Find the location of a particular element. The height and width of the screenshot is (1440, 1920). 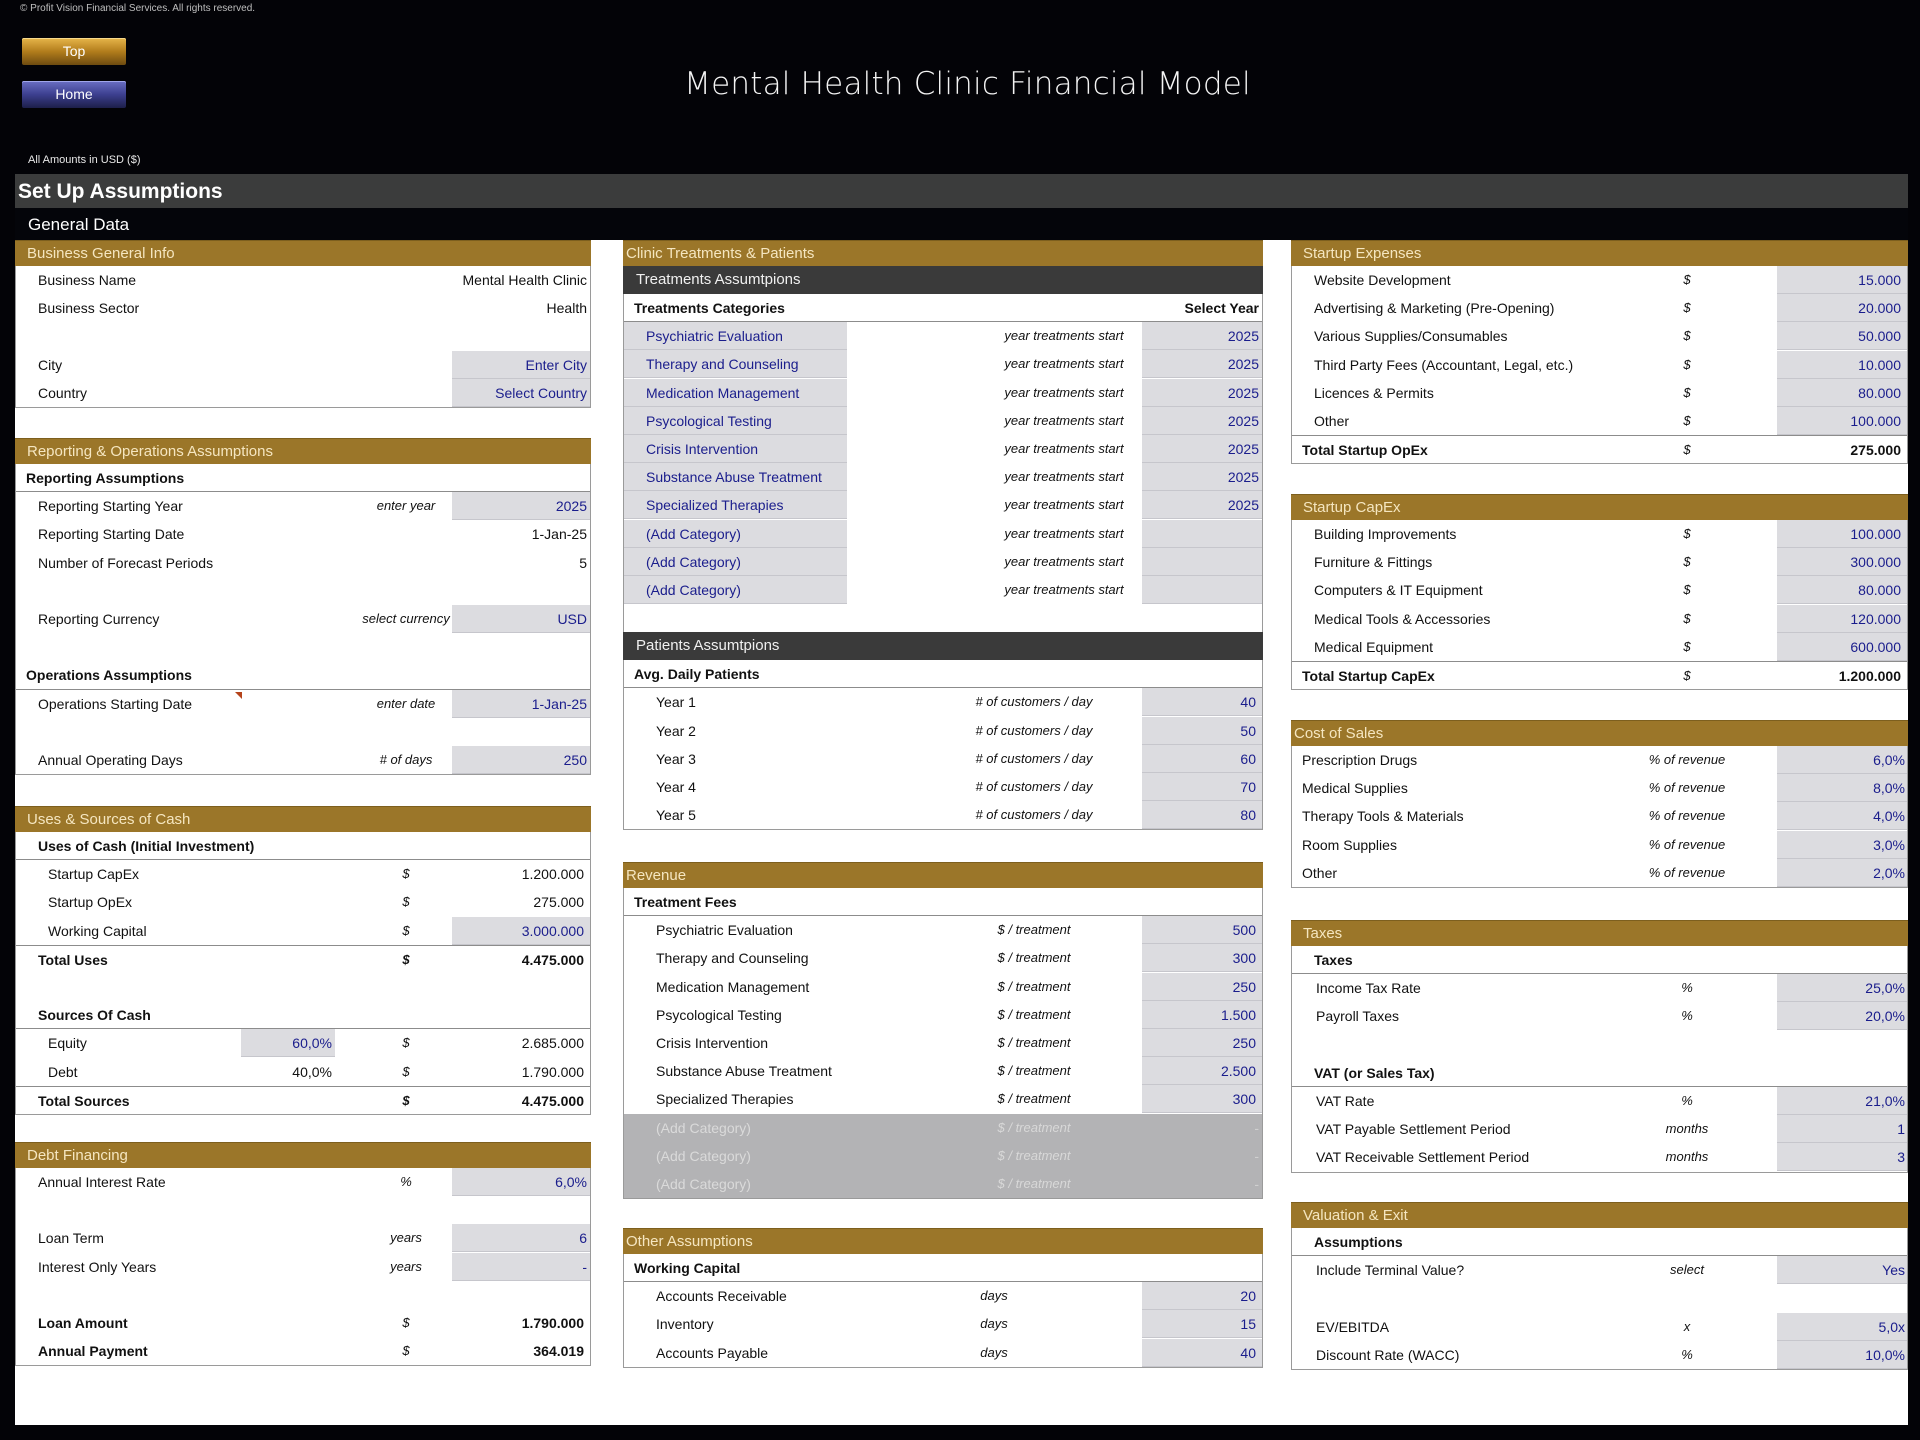

treatments-subheader: Treatments Assumtpions is located at coordinates (943, 280).